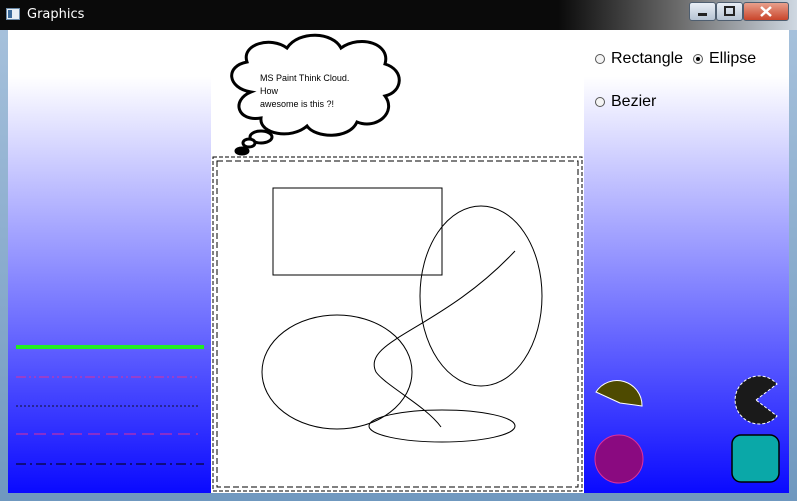 The image size is (797, 501). I want to click on line-style-options, so click(110, 405).